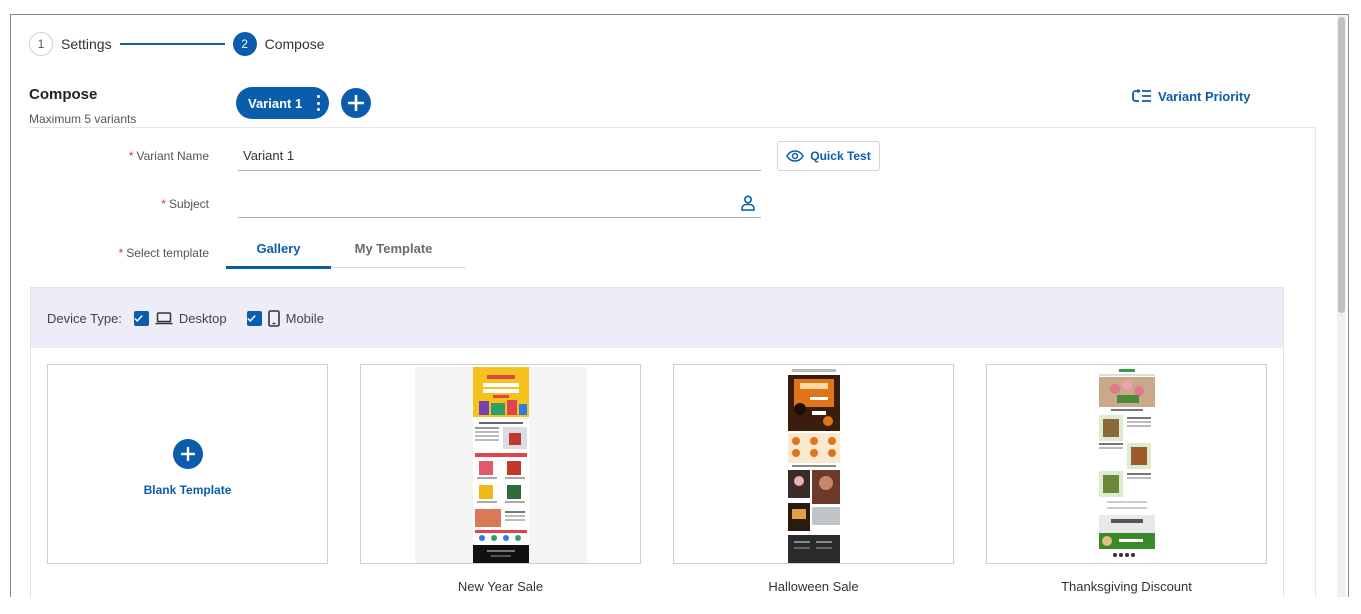 The image size is (1361, 614). I want to click on tab-gallery: Gallery, so click(278, 250).